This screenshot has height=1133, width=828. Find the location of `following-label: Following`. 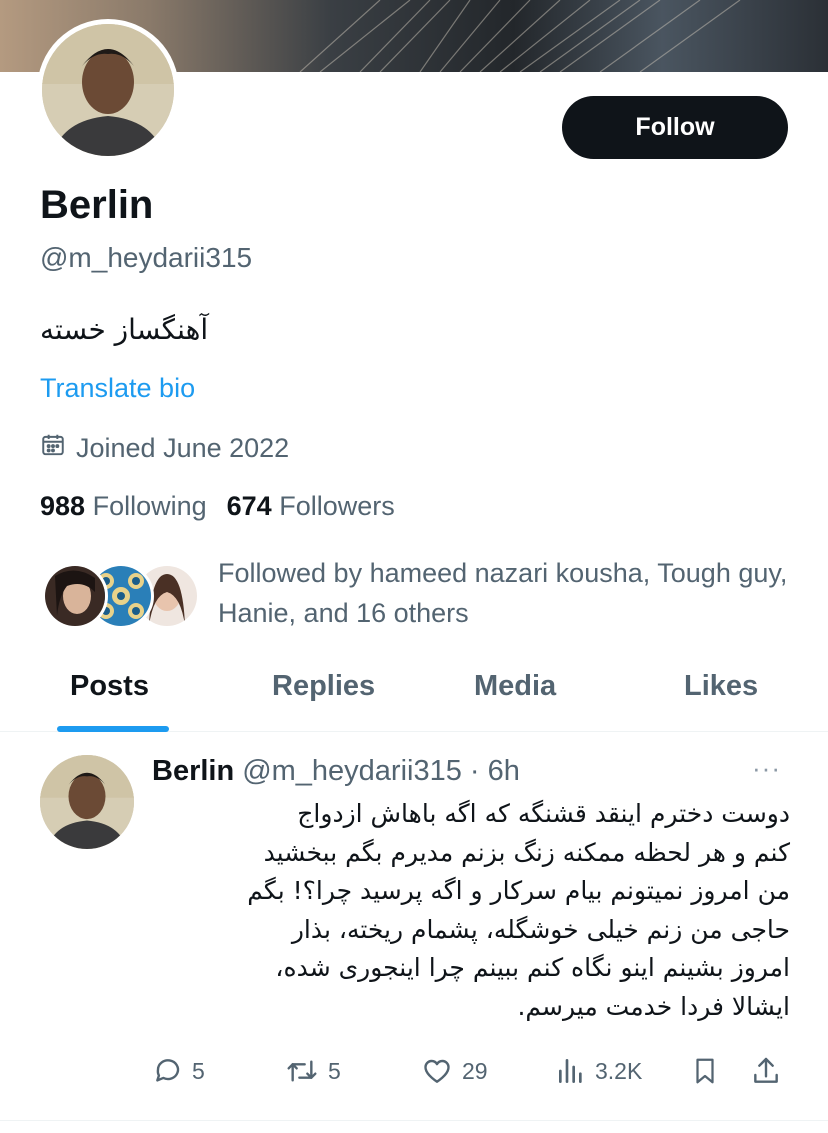

following-label: Following is located at coordinates (149, 506).